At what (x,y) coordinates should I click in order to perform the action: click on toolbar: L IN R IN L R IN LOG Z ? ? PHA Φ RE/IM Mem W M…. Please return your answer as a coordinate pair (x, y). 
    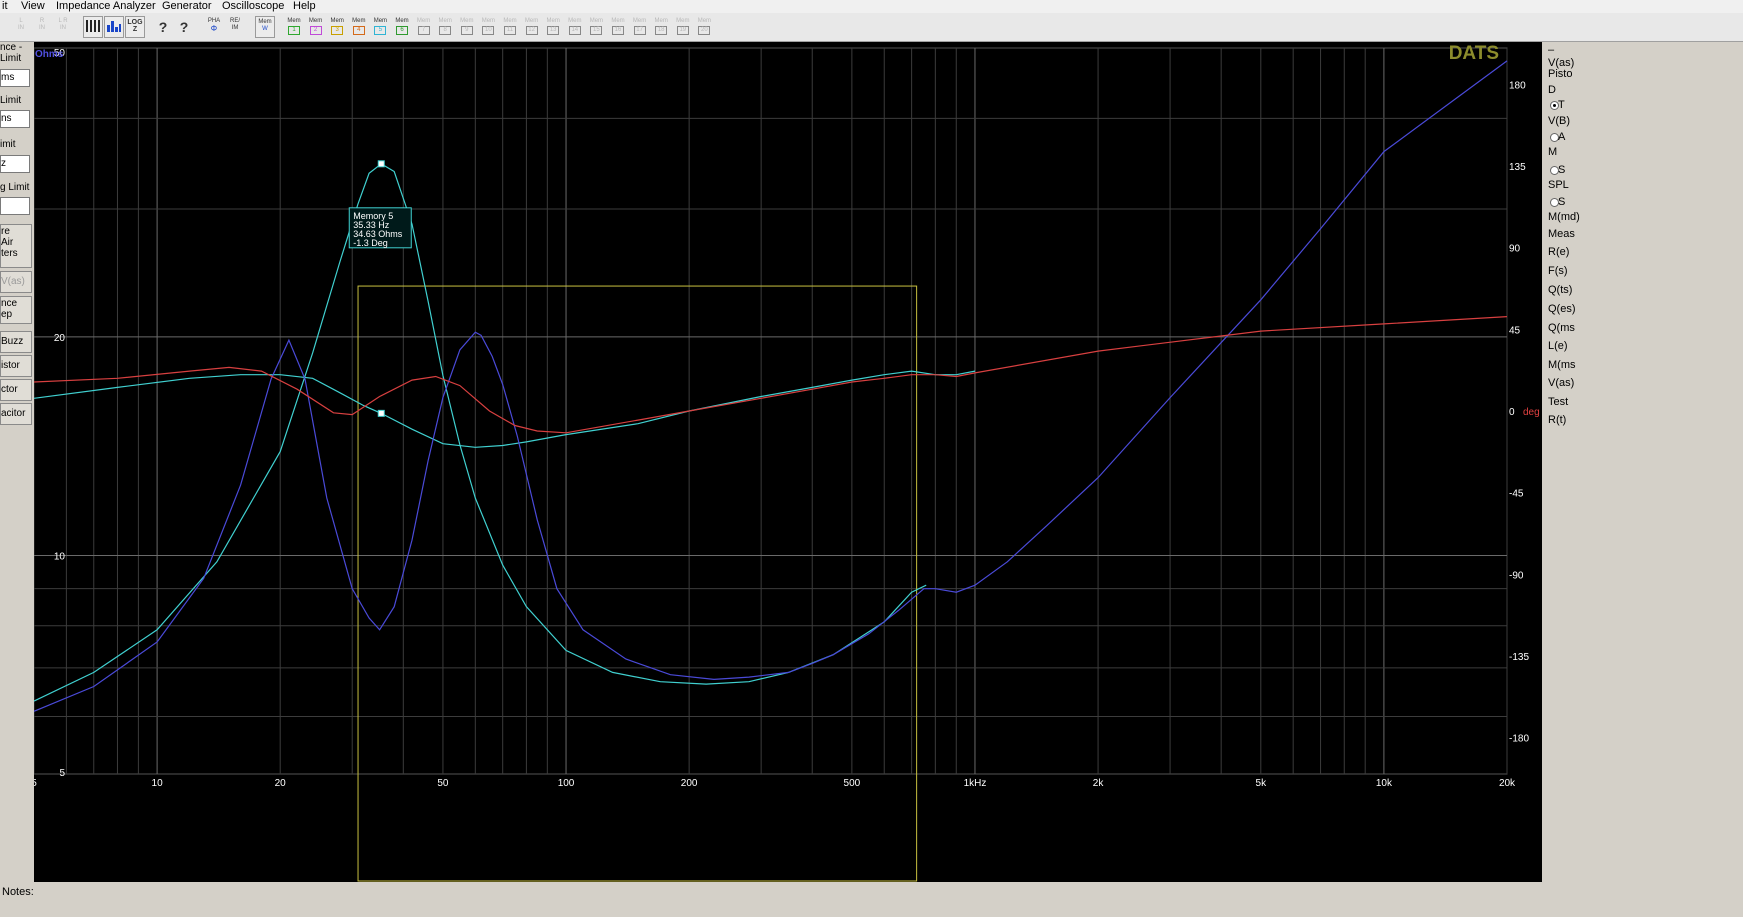
    Looking at the image, I should click on (871, 27).